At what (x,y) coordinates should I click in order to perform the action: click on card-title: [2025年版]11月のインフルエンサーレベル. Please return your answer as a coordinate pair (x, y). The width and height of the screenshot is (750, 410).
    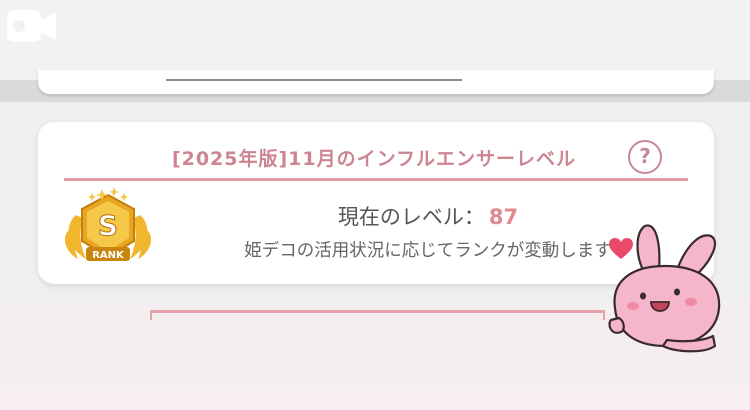
    Looking at the image, I should click on (374, 159).